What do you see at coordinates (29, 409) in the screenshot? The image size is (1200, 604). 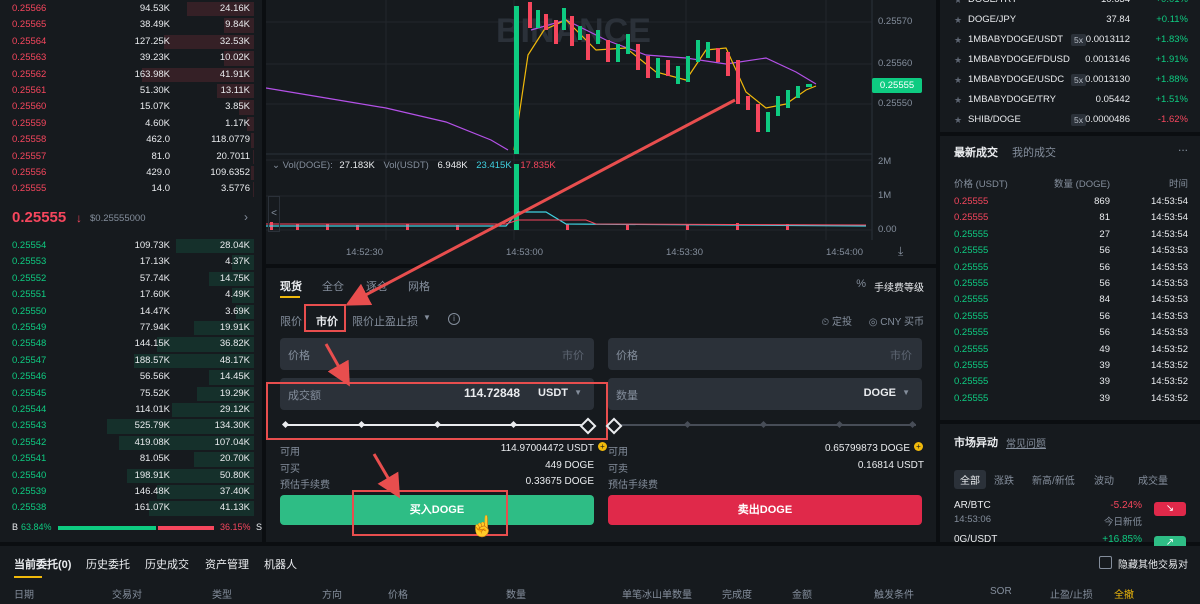 I see `bid-price: 0.25544` at bounding box center [29, 409].